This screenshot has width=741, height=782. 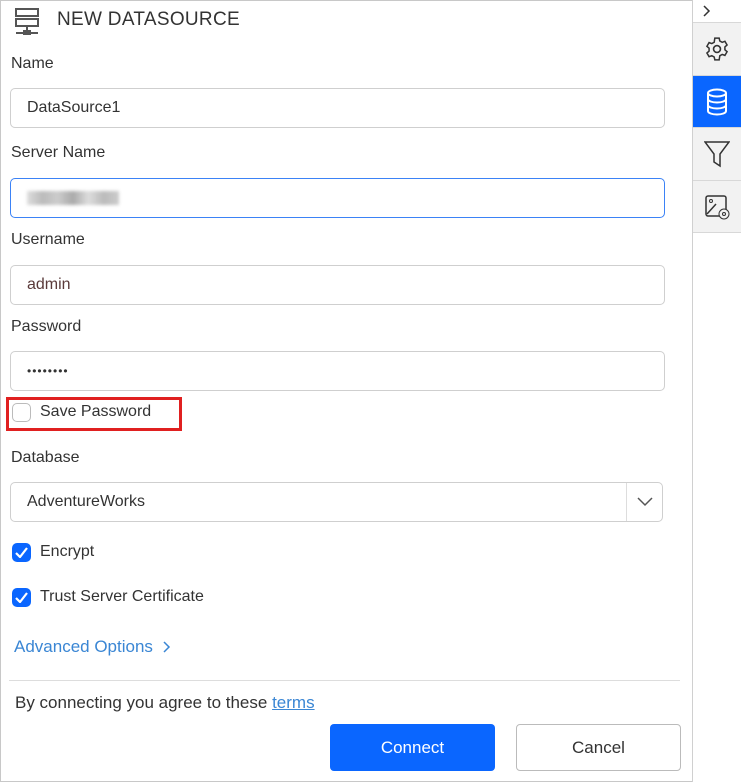 What do you see at coordinates (717, 102) in the screenshot?
I see `database-icon` at bounding box center [717, 102].